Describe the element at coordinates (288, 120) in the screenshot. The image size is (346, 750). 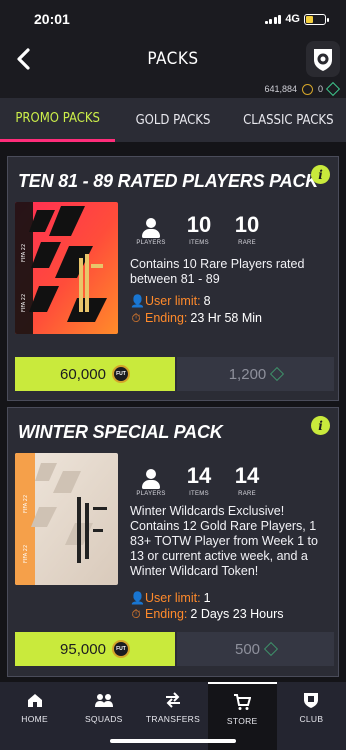
I see `tab-classic-packs: CLASSIC PACKS` at that location.